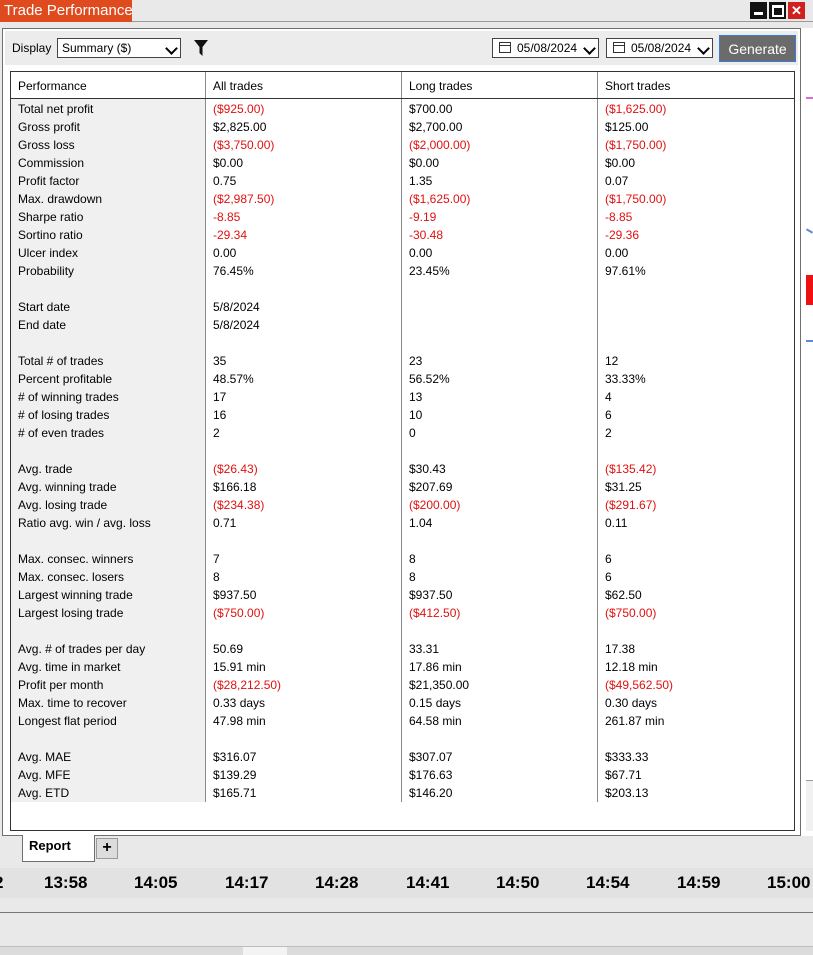 This screenshot has width=813, height=955. I want to click on cell-short: 0.07, so click(617, 181).